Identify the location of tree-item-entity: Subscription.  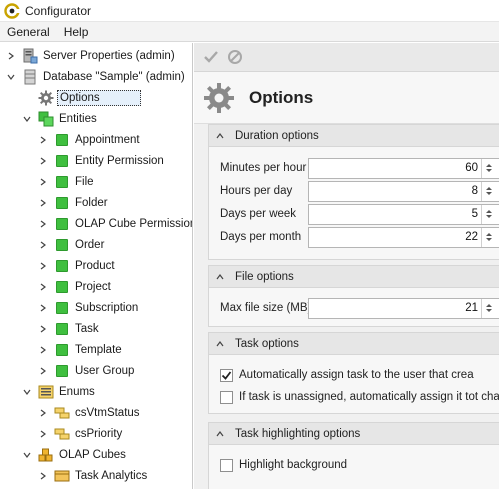
(88, 307).